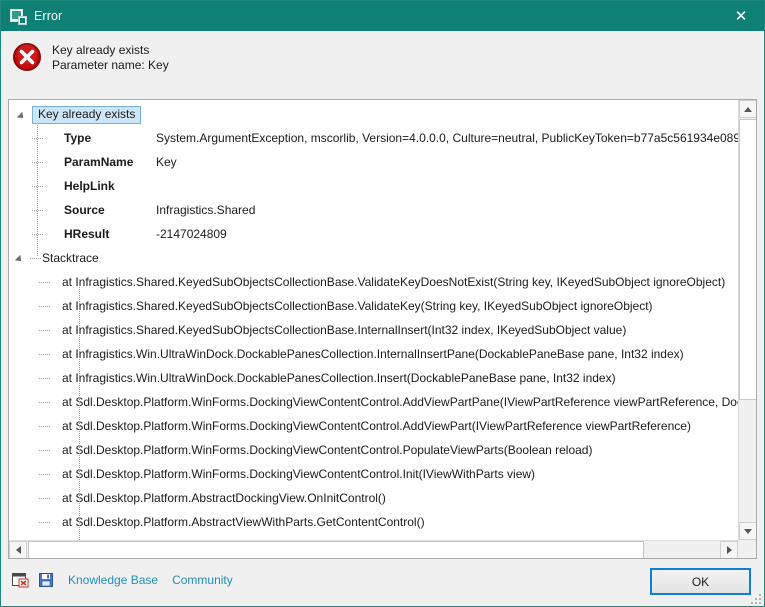  I want to click on error-message-line1: Key already exists, so click(101, 50).